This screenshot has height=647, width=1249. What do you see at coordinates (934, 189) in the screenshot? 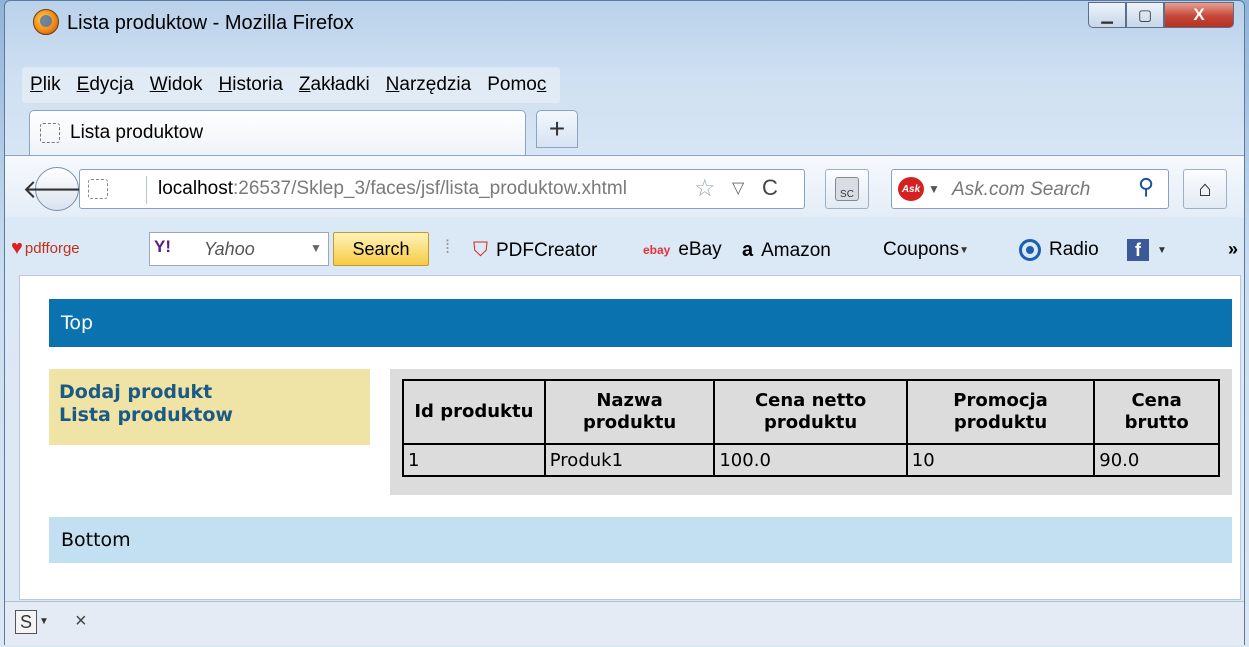
I see `search-engine-dropdown-icon: ▼` at bounding box center [934, 189].